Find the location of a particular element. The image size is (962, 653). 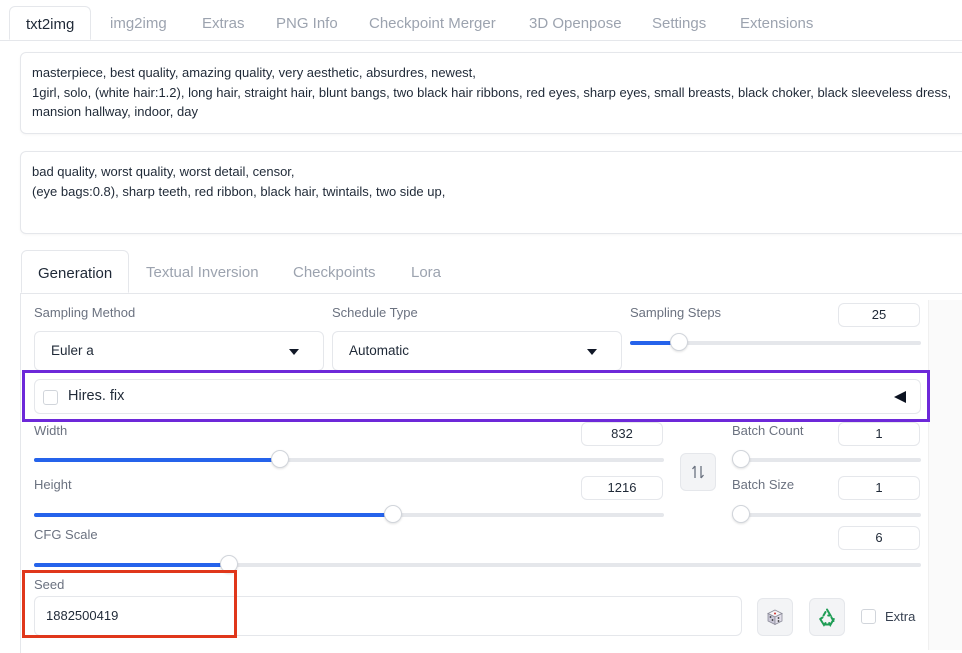

extra-checkbox is located at coordinates (868, 616).